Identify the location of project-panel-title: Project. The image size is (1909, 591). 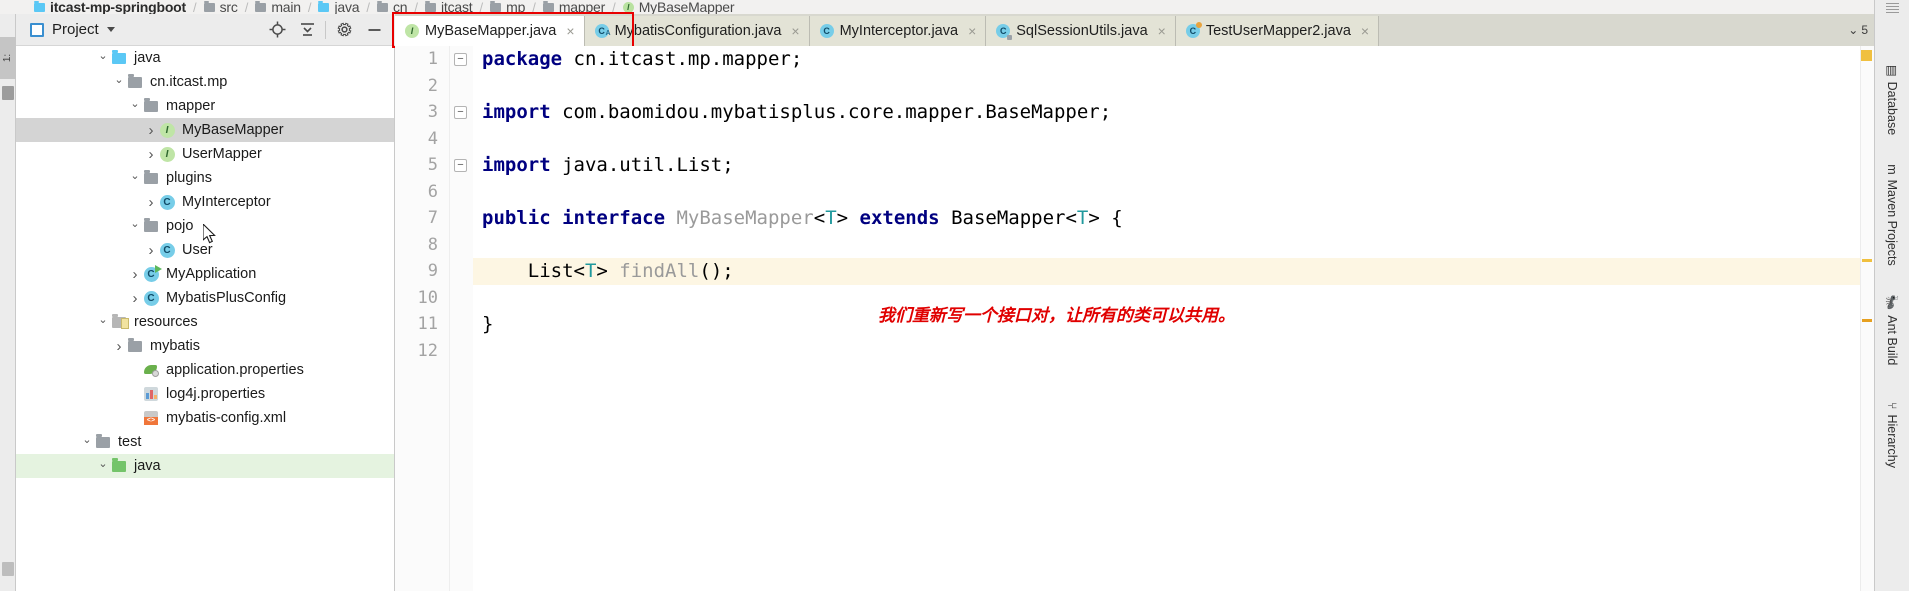
(75, 29).